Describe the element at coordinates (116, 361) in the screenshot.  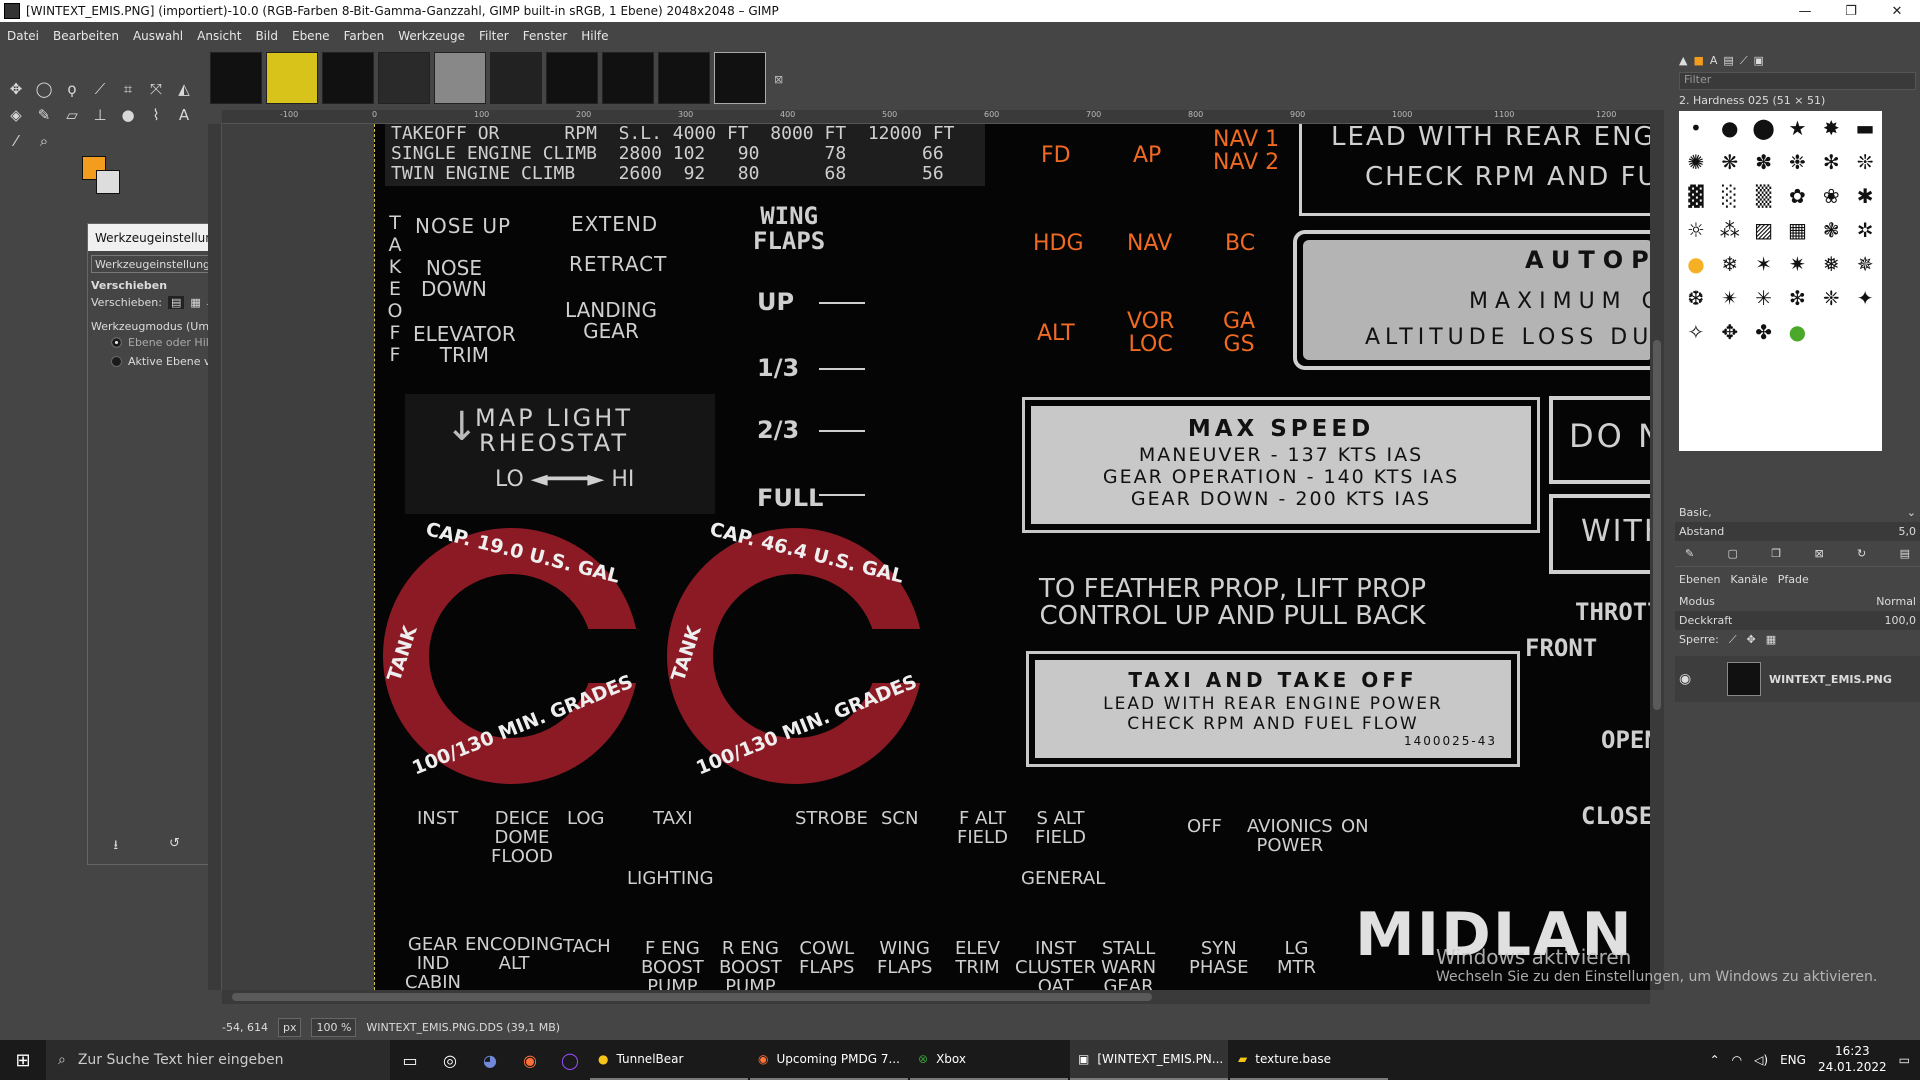
I see `radio-dot` at that location.